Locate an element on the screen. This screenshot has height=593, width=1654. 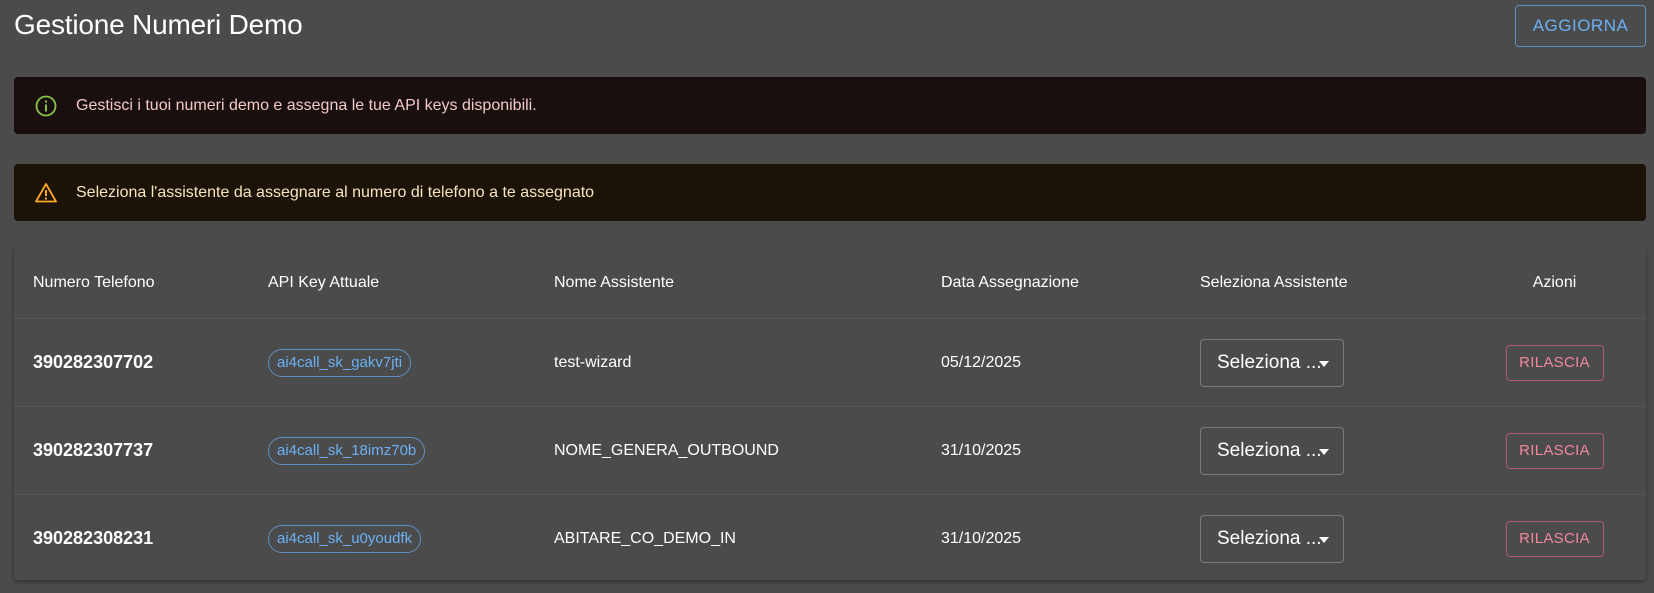
api-key-chip: ai4call_sk_18imz70b is located at coordinates (347, 450).